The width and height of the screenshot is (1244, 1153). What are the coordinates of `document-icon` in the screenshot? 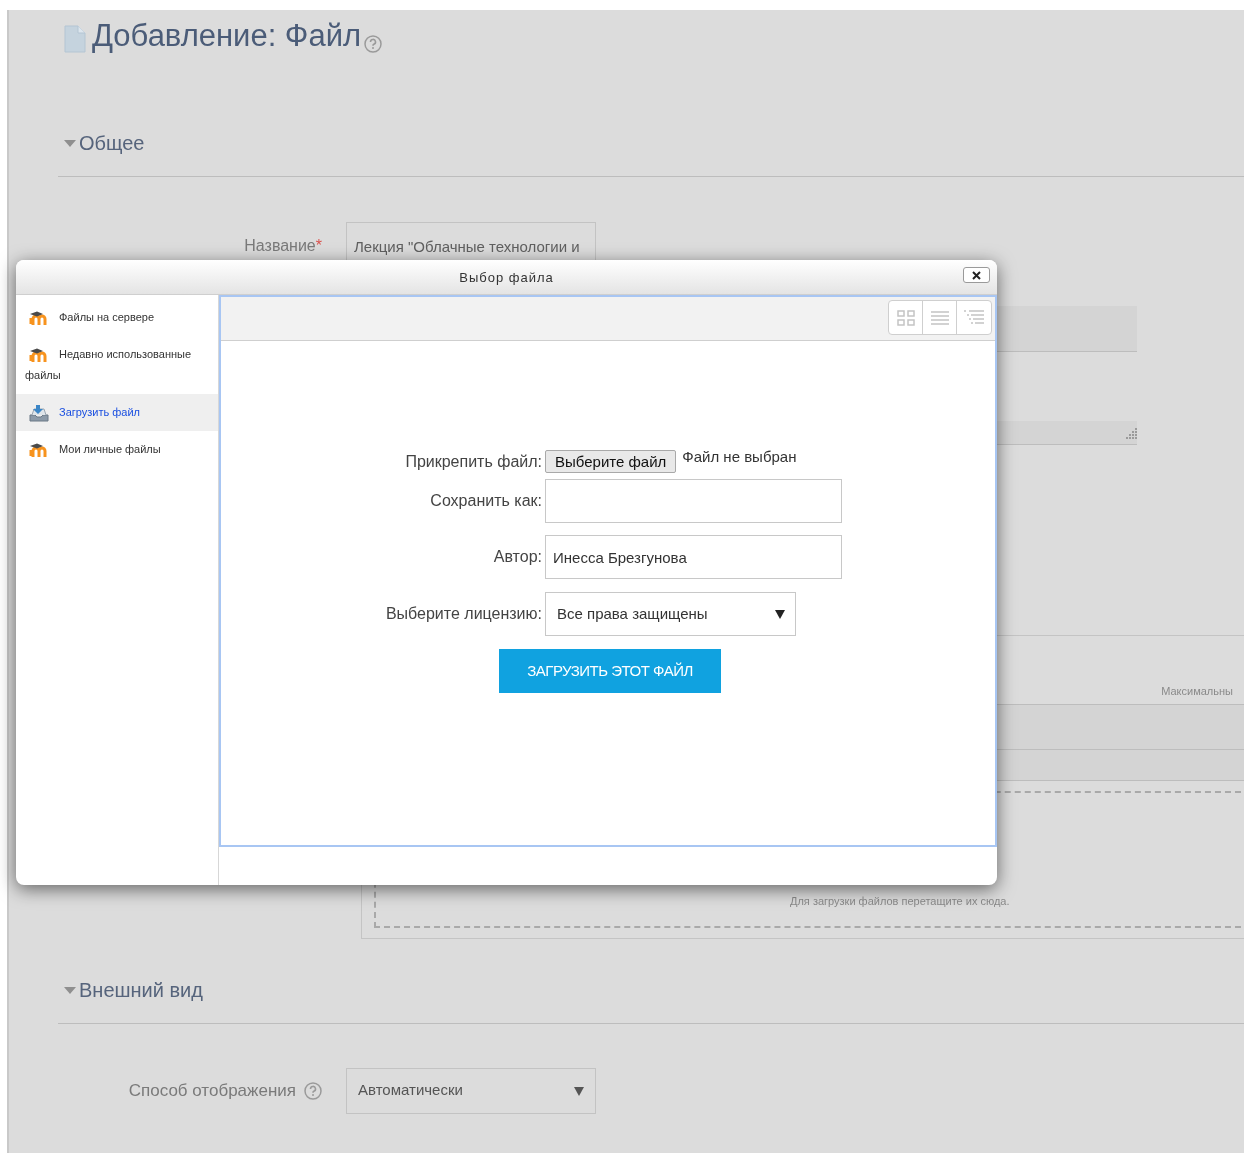 It's located at (75, 39).